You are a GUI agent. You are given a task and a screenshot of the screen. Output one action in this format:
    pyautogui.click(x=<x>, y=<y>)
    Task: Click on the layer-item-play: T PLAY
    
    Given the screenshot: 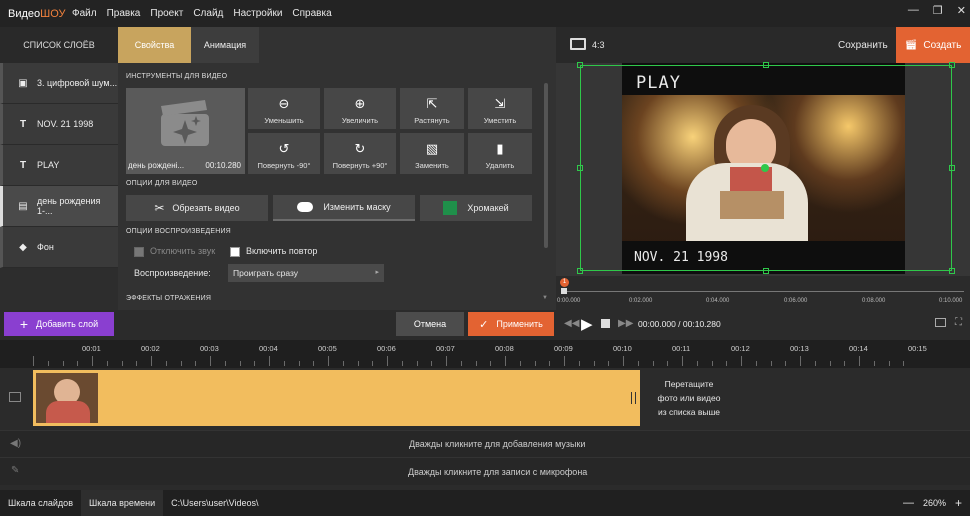 What is the action you would take?
    pyautogui.click(x=59, y=165)
    